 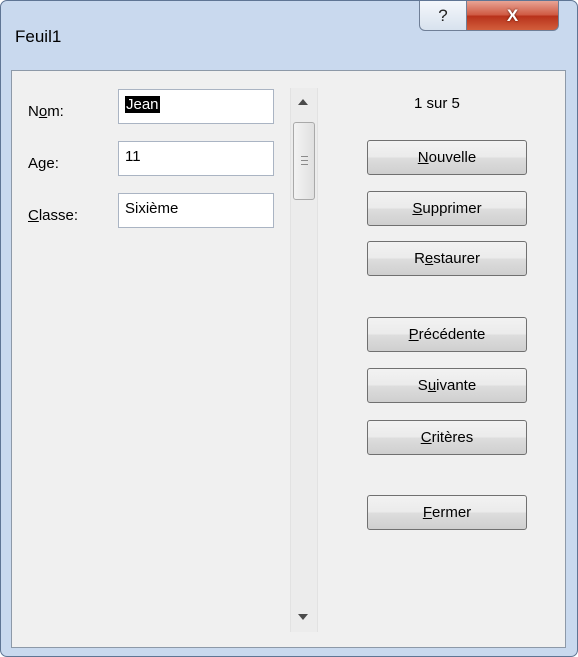 I want to click on restore-button: Re staurer, so click(x=447, y=258).